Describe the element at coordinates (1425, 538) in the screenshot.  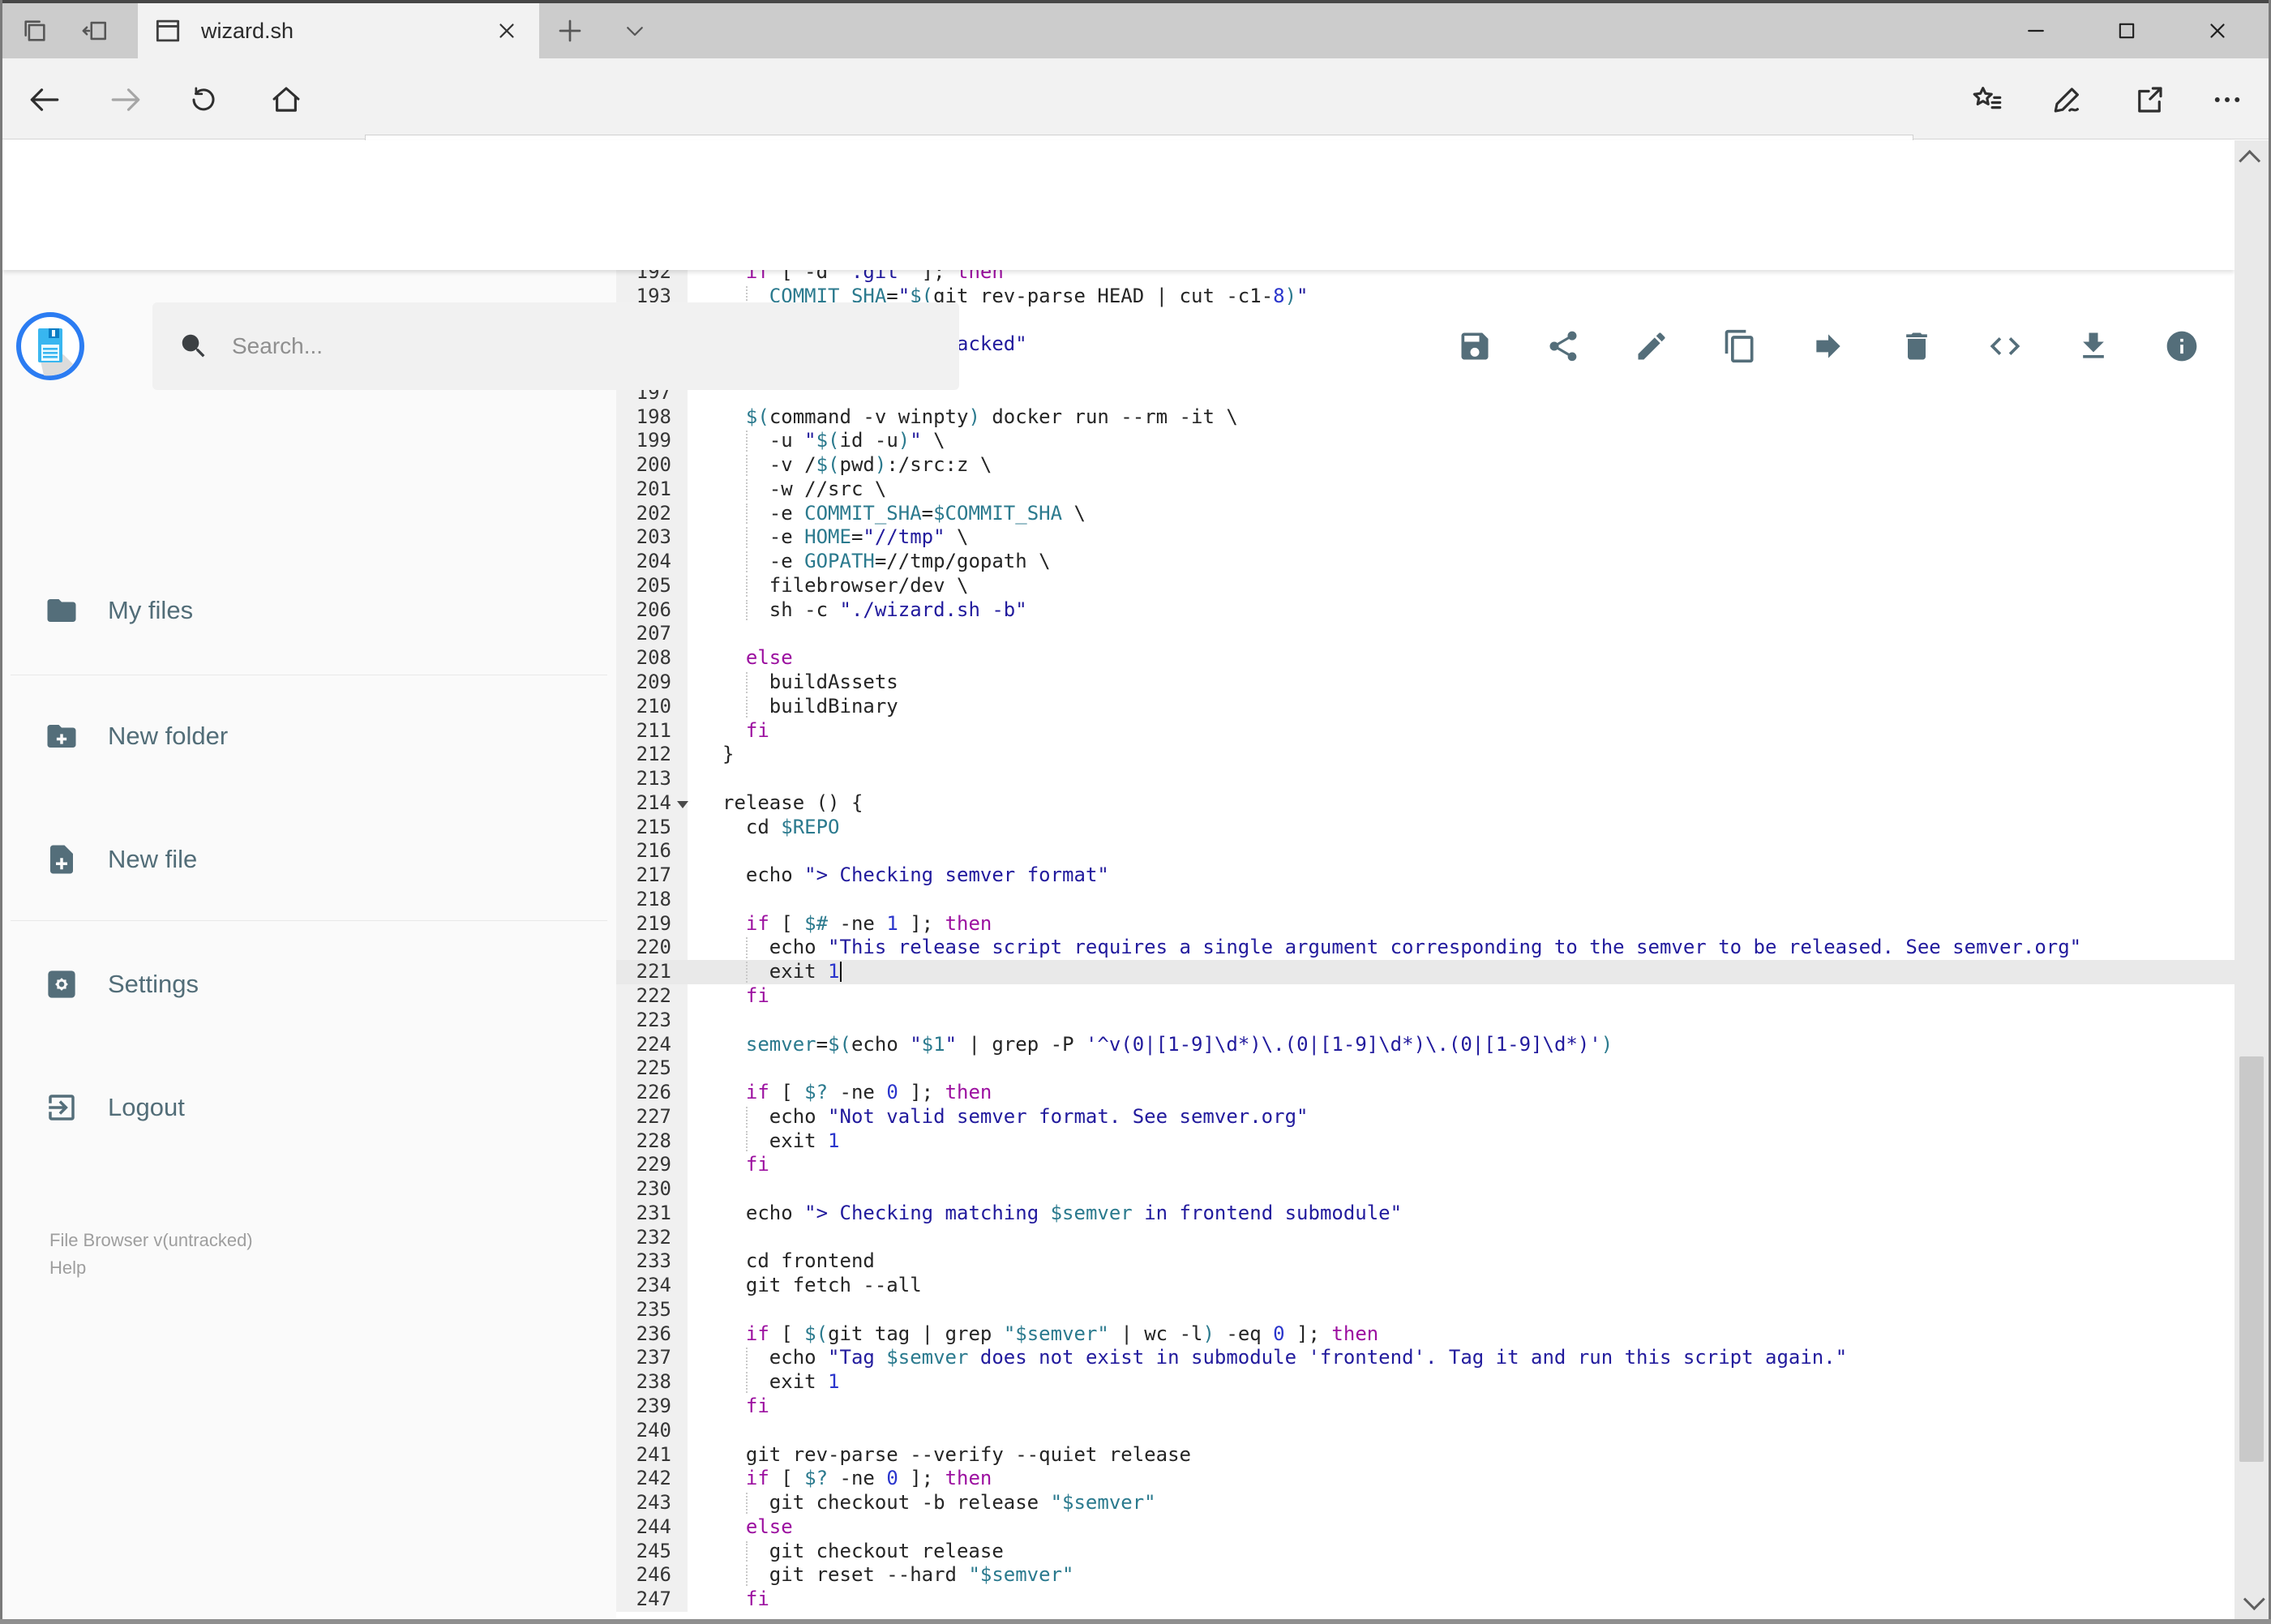
I see `code-line-203: 203 -e HOME="//tmp" \` at that location.